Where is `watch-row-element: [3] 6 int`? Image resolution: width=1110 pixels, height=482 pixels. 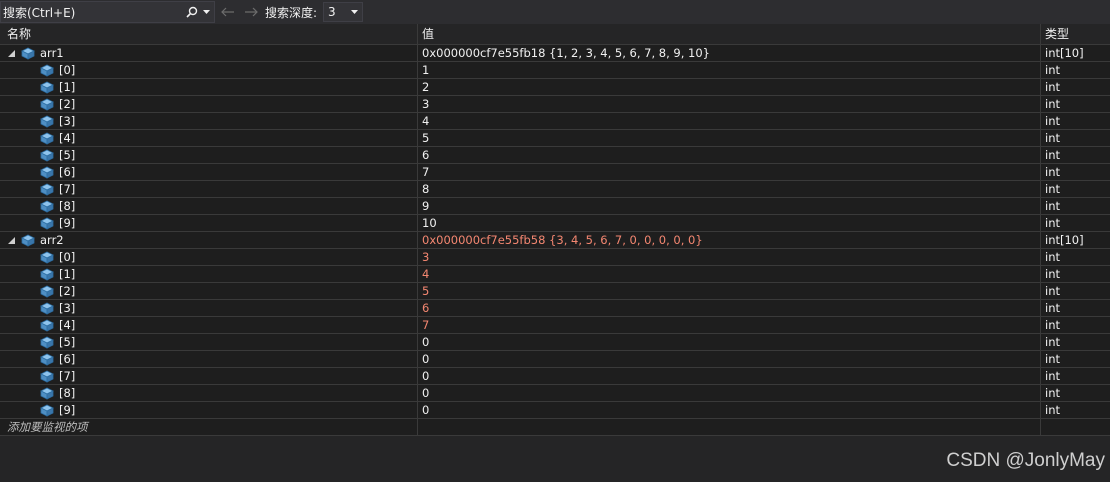 watch-row-element: [3] 6 int is located at coordinates (555, 308).